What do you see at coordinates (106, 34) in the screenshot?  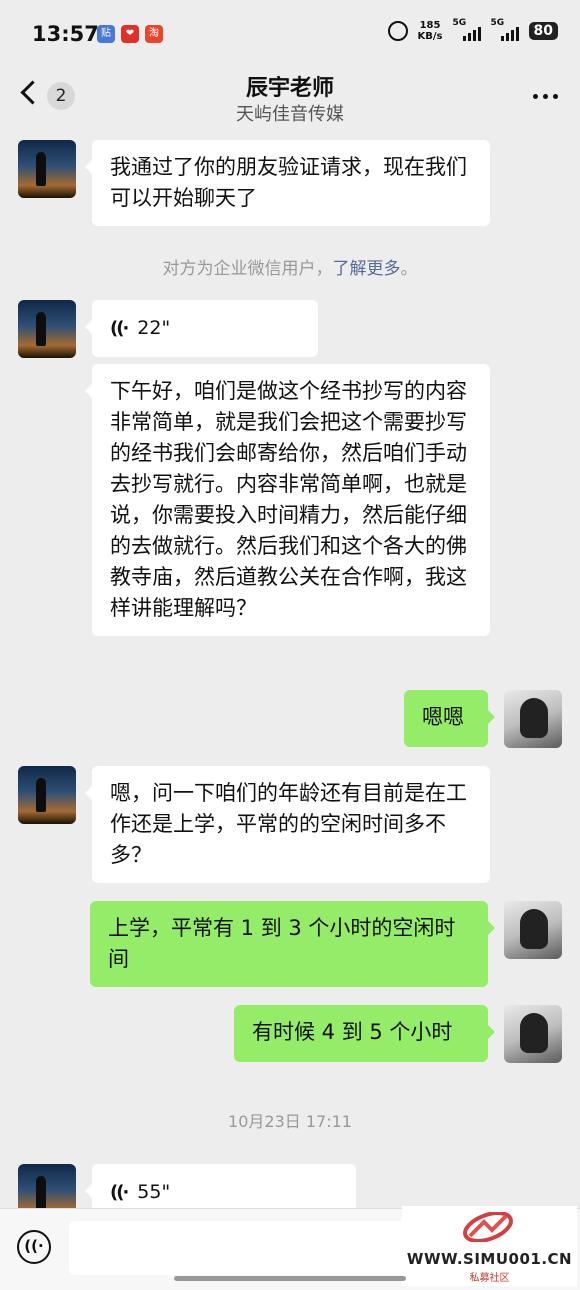 I see `app-notify-icon: 贴` at bounding box center [106, 34].